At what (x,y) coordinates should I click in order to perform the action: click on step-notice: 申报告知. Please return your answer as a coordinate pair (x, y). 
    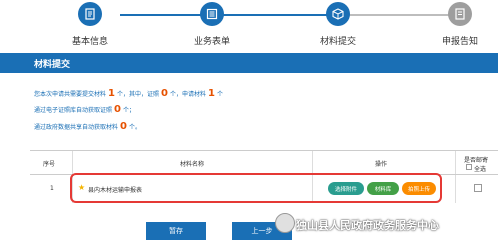
    Looking at the image, I should click on (459, 24).